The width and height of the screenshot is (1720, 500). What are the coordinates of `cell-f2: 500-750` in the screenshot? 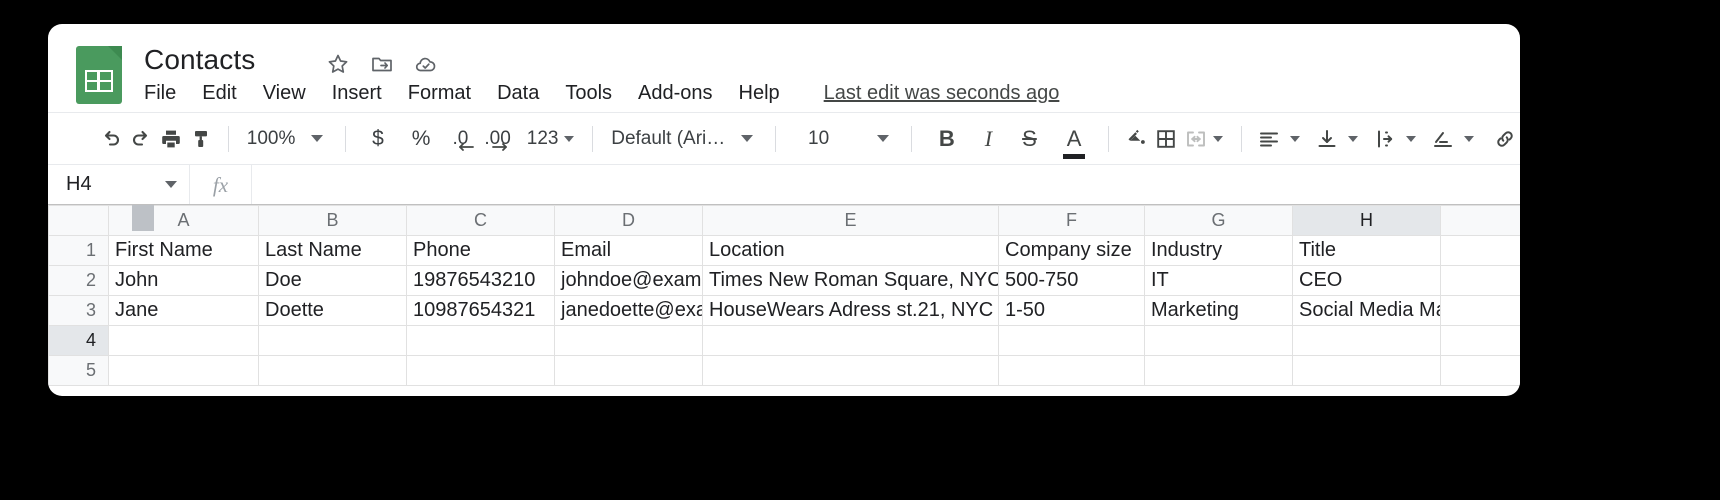 It's located at (1071, 280).